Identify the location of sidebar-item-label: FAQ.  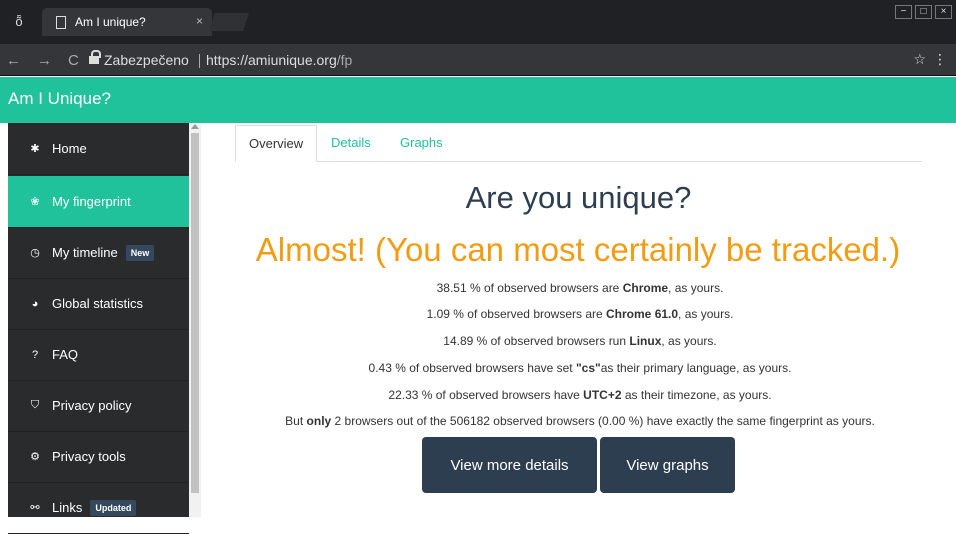
(65, 354).